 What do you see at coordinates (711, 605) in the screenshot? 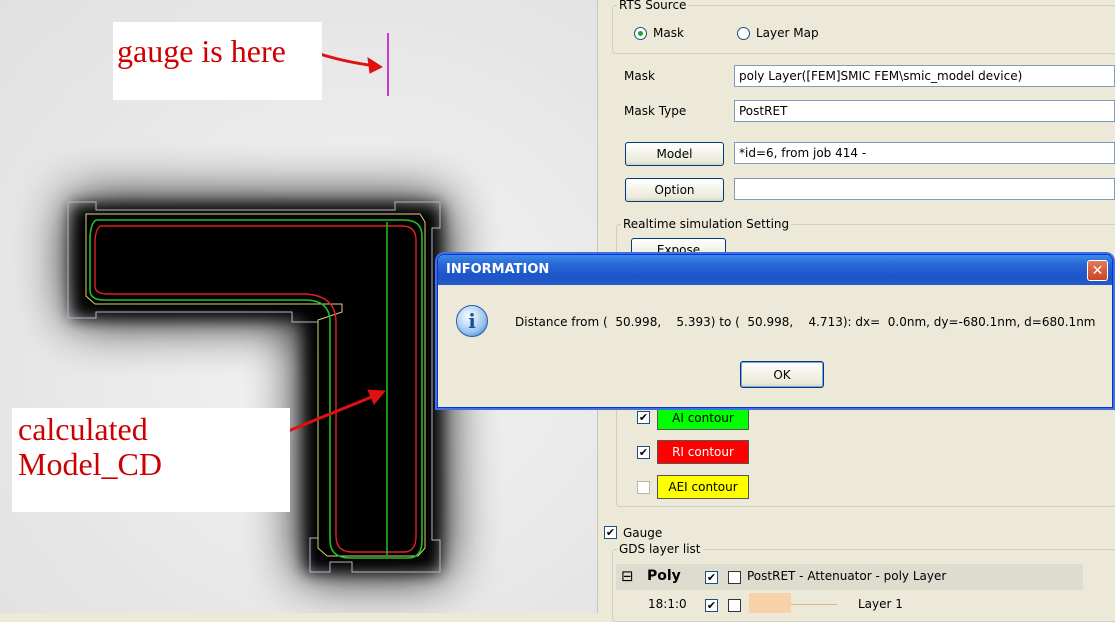
I see `layer-row-visible-checkbox: ✔` at bounding box center [711, 605].